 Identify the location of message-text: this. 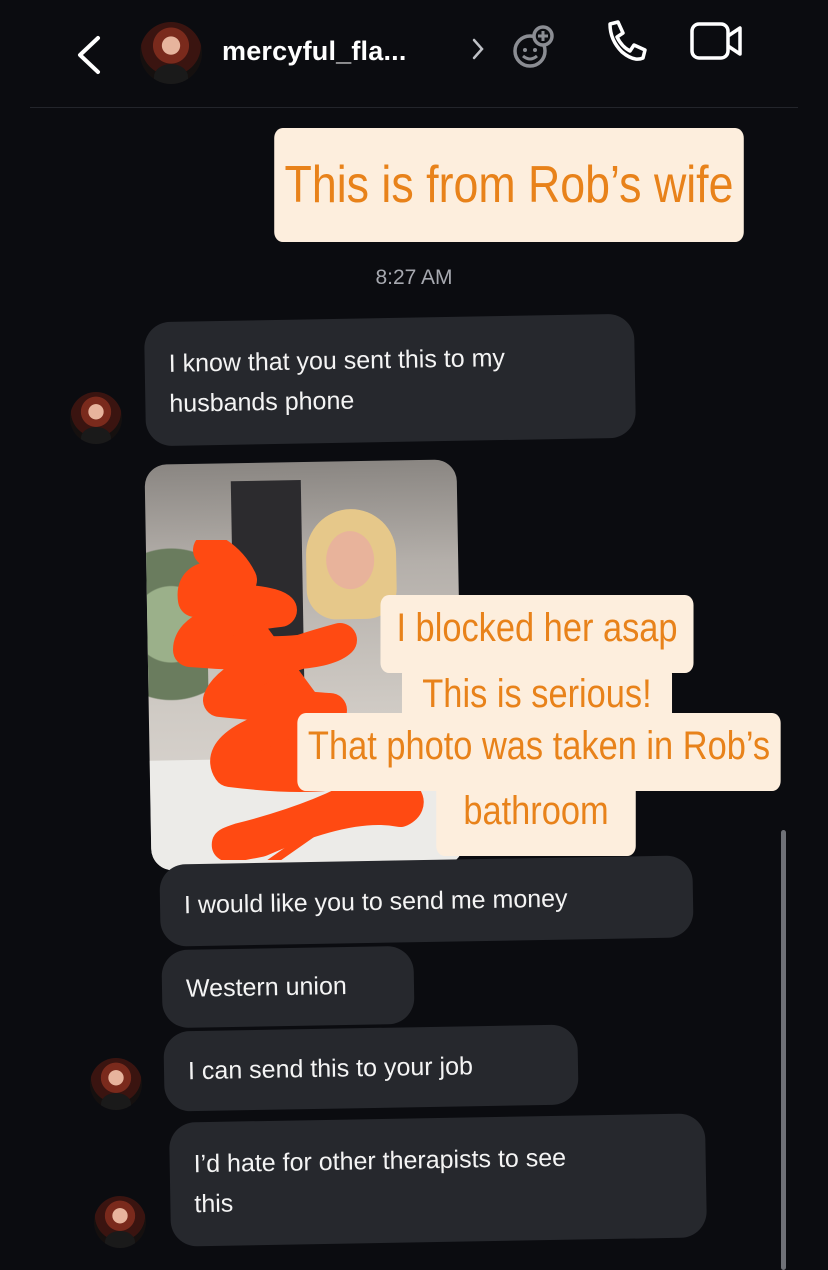
(214, 1204).